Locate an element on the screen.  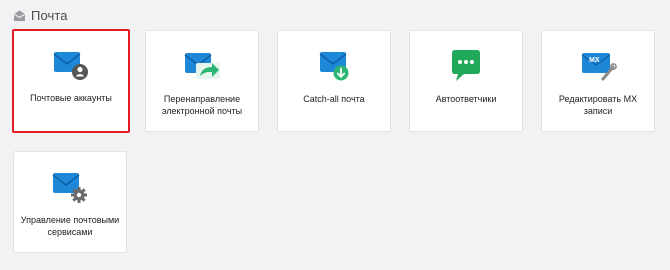
card-mail-forwarding: Перенаправление электронной почты is located at coordinates (202, 81).